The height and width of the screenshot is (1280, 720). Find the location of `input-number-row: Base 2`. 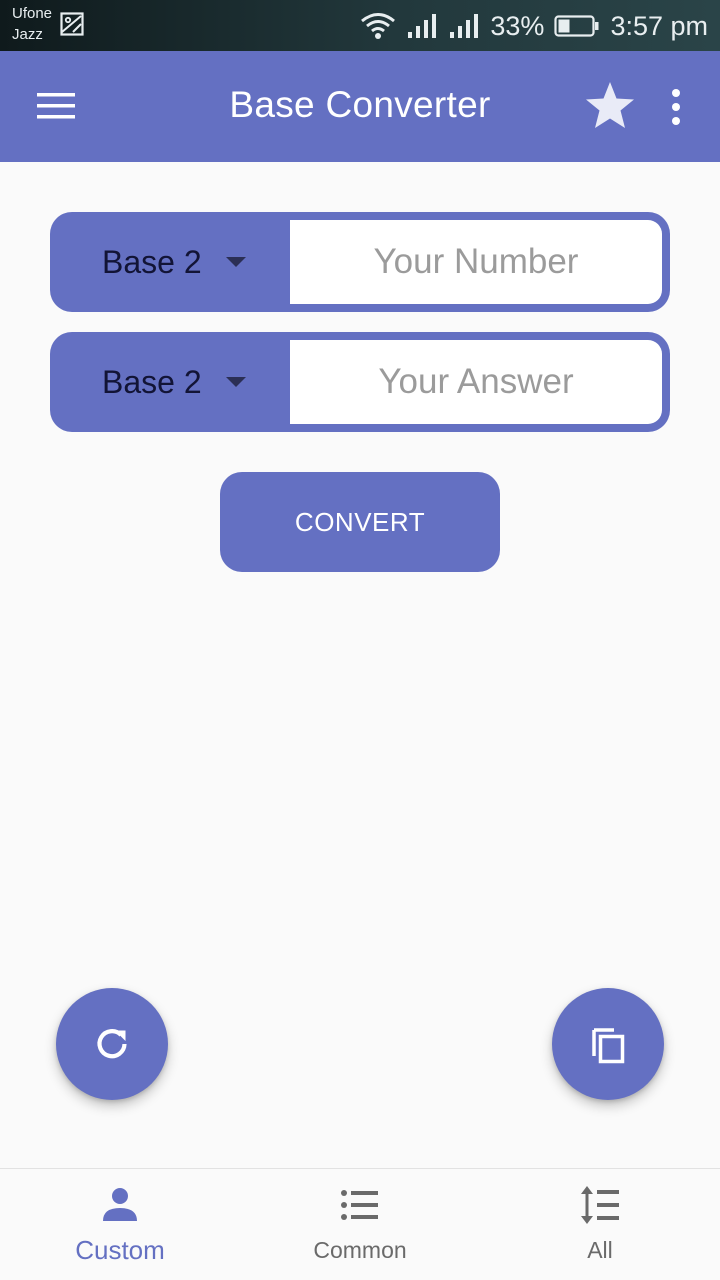

input-number-row: Base 2 is located at coordinates (360, 262).